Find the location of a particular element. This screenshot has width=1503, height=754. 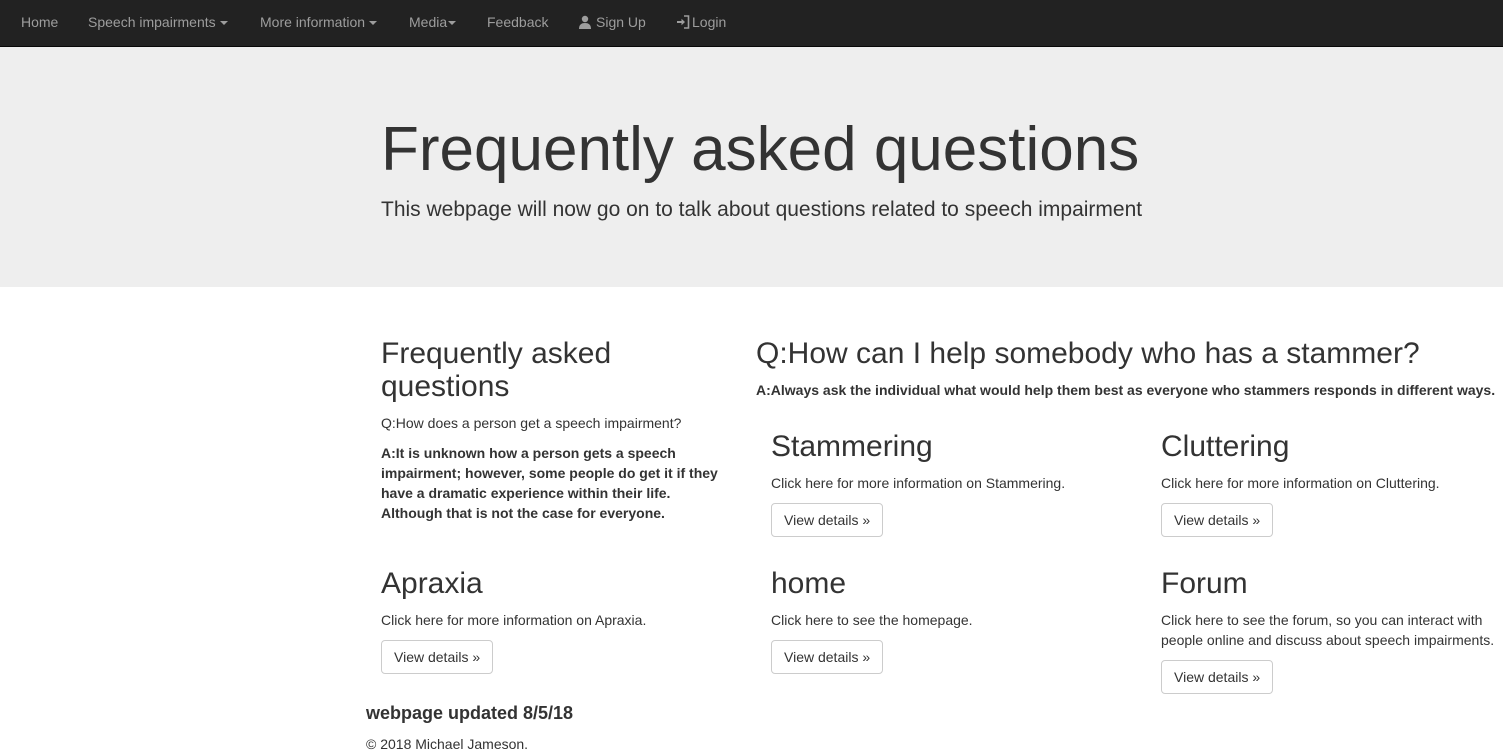

apraxia-title: Apraxia is located at coordinates (432, 583).